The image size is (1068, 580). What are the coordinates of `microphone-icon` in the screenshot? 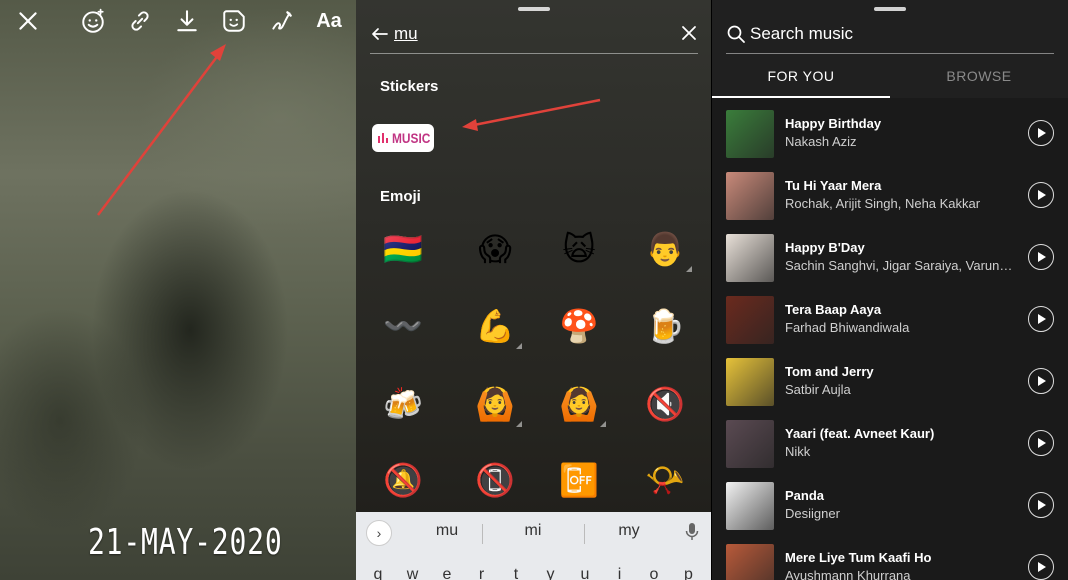 It's located at (692, 532).